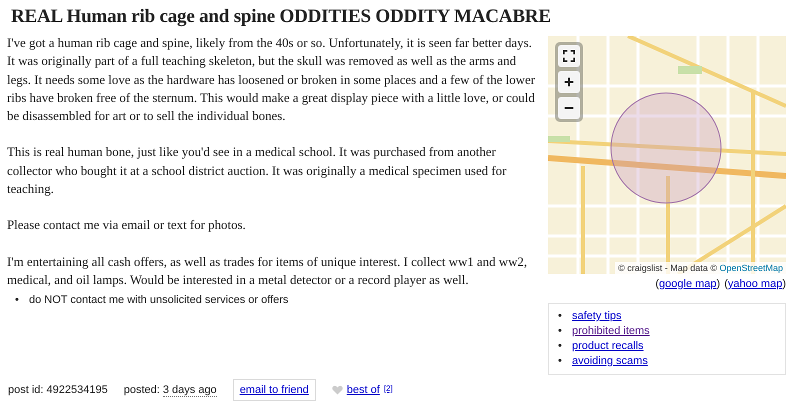 The width and height of the screenshot is (792, 409). I want to click on openstreetmap-link: OpenStreetMap, so click(751, 268).